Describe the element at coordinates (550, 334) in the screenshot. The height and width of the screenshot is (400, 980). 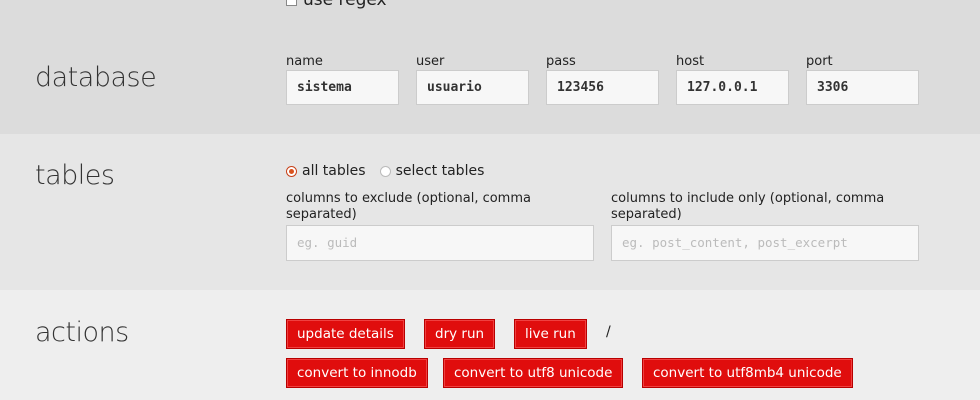
I see `live-run-button: live run` at that location.